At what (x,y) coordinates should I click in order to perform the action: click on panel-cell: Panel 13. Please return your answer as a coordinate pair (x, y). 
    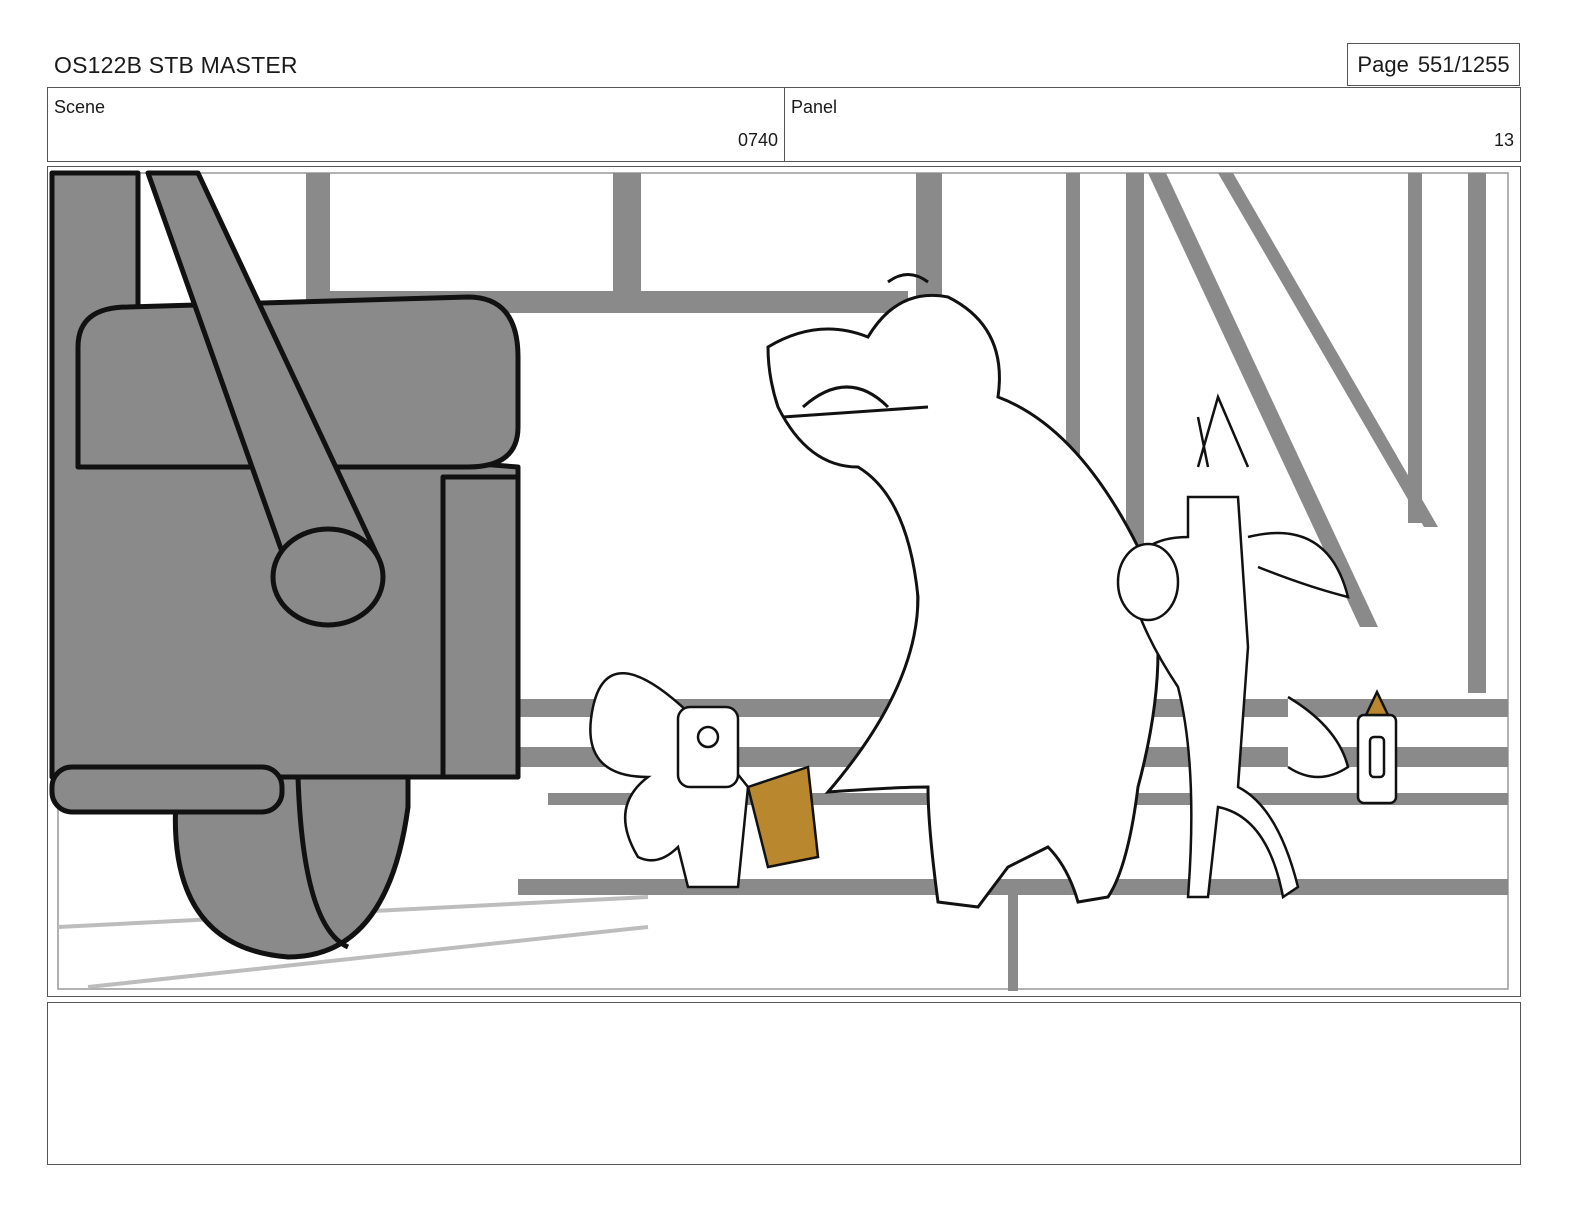
    Looking at the image, I should click on (1152, 124).